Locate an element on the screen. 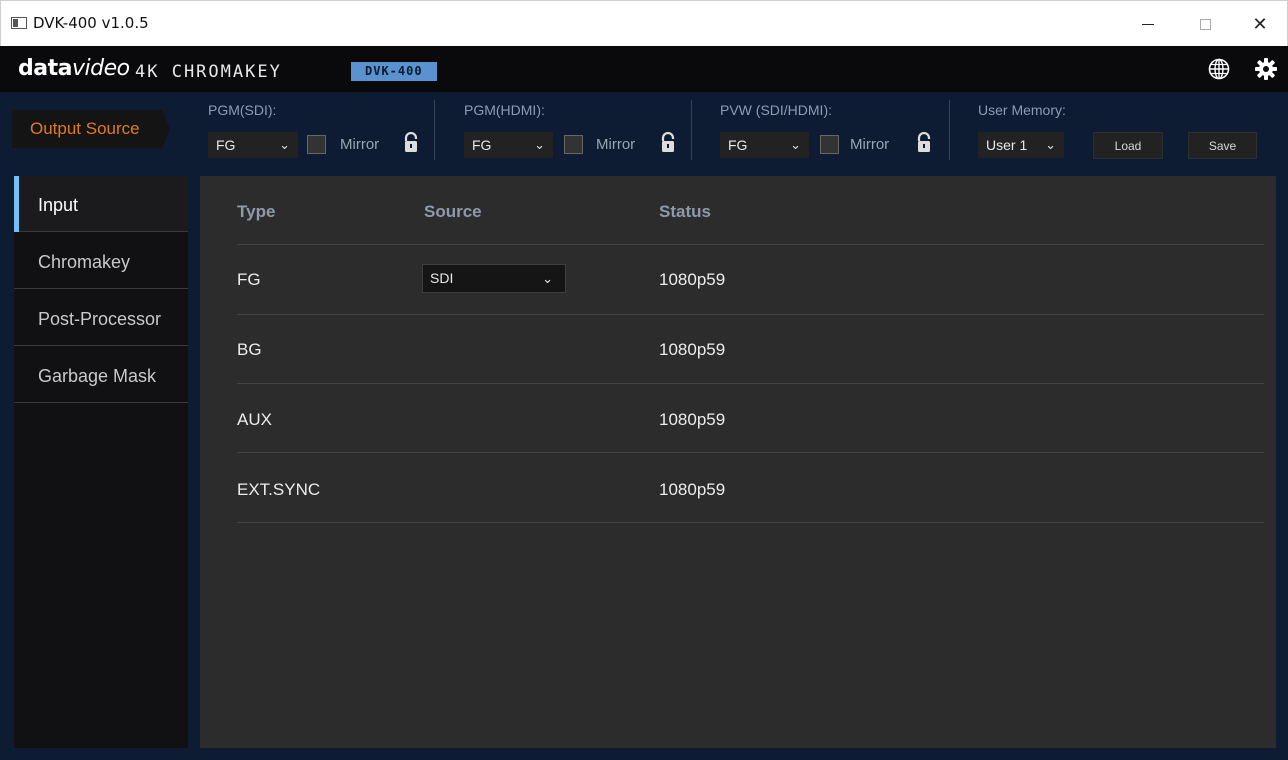 This screenshot has width=1288, height=760. column-header-source: Source is located at coordinates (453, 211).